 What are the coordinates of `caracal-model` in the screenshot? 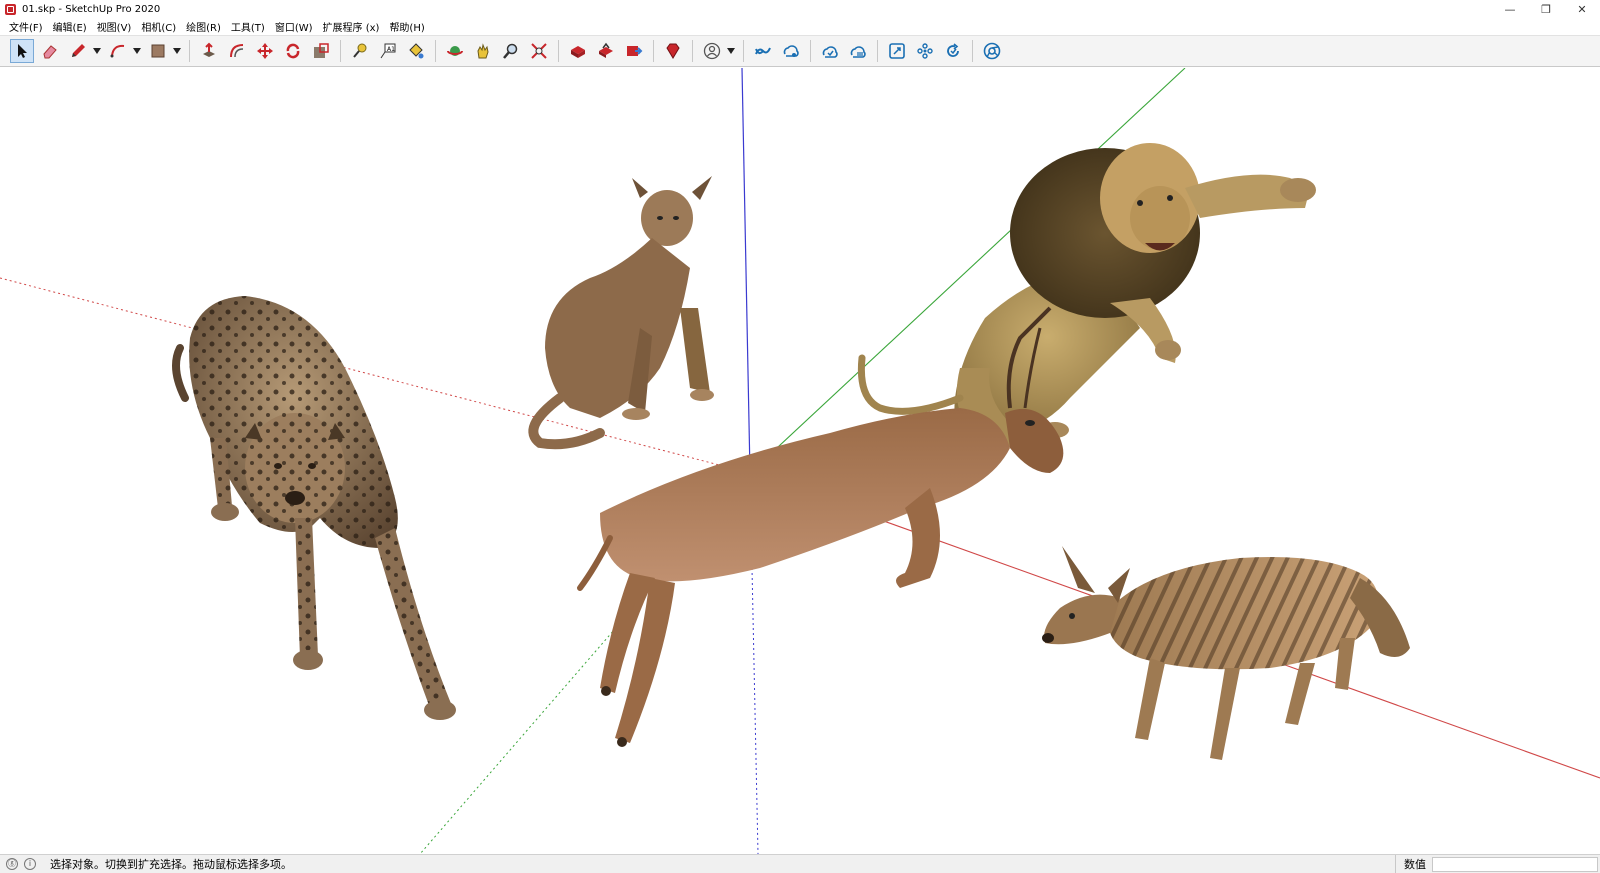 It's located at (621, 313).